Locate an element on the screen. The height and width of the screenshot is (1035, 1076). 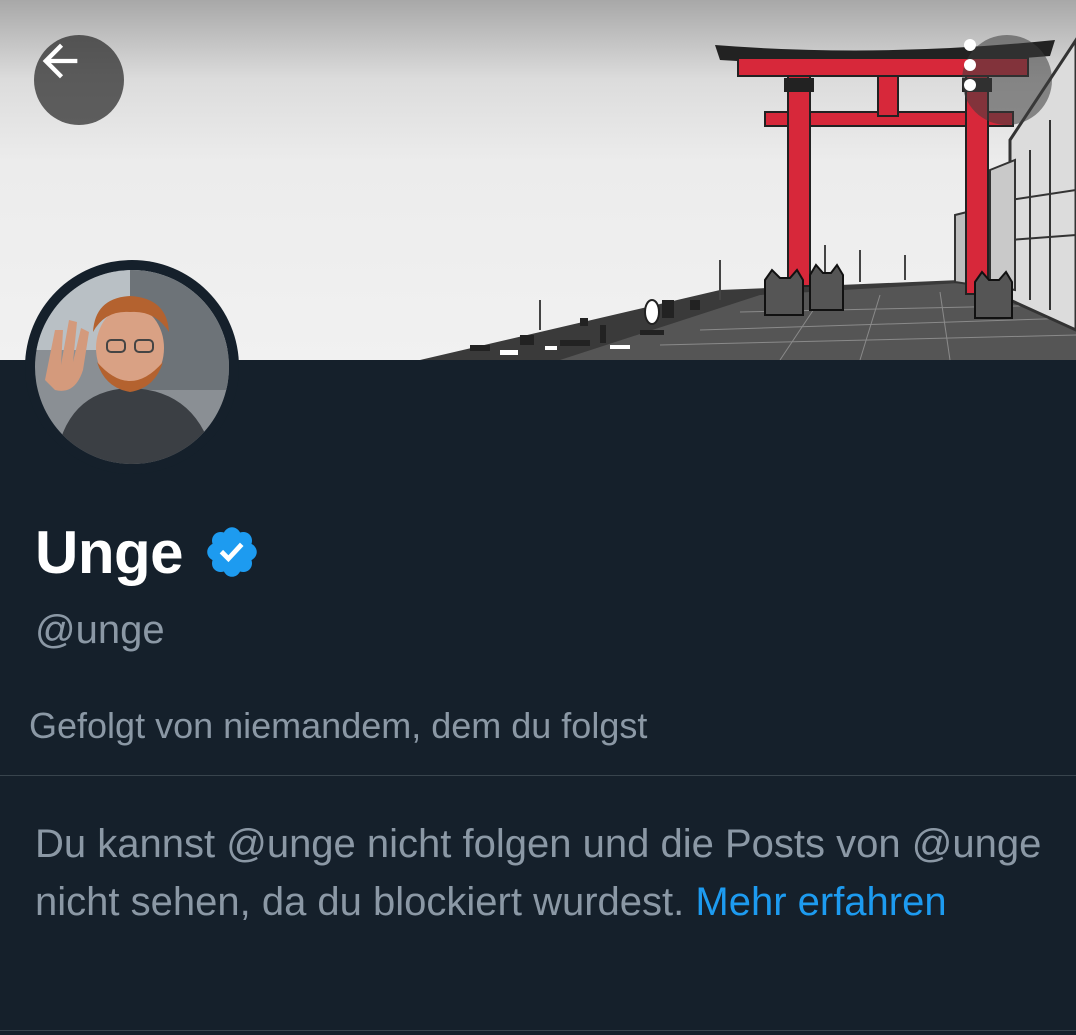
arrow-left-icon is located at coordinates (60, 61).